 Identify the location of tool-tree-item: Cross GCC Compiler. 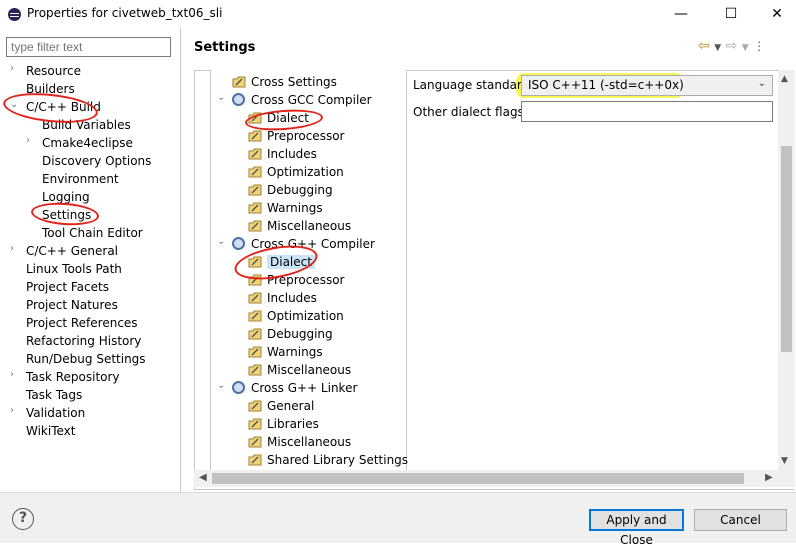
(311, 100).